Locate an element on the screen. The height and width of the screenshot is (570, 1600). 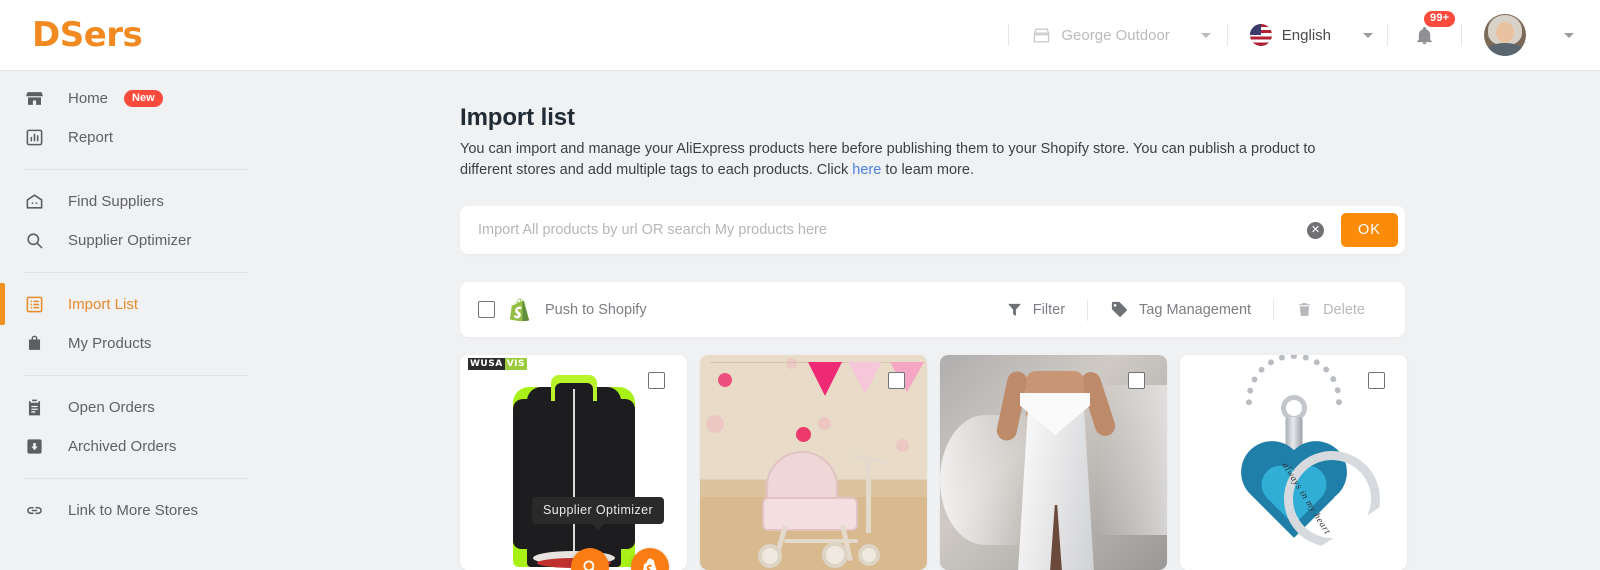
store-name: George Outdoor is located at coordinates (1115, 35).